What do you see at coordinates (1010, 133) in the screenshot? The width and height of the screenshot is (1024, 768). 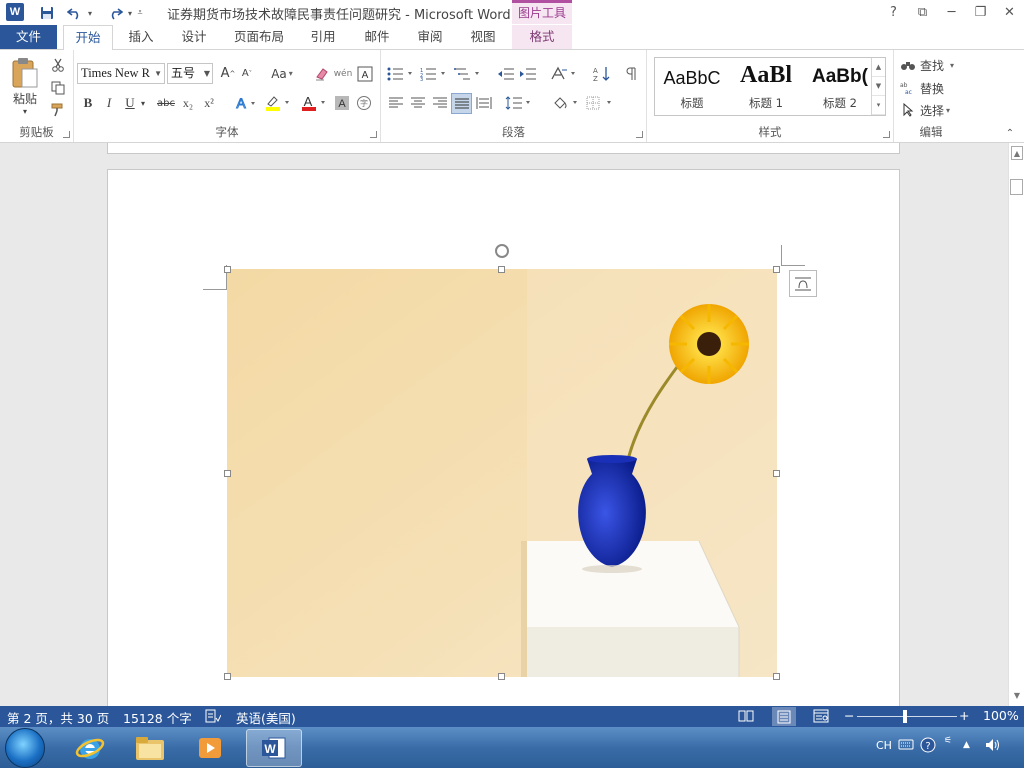 I see `collapse-ribbon-icon: ⌃` at bounding box center [1010, 133].